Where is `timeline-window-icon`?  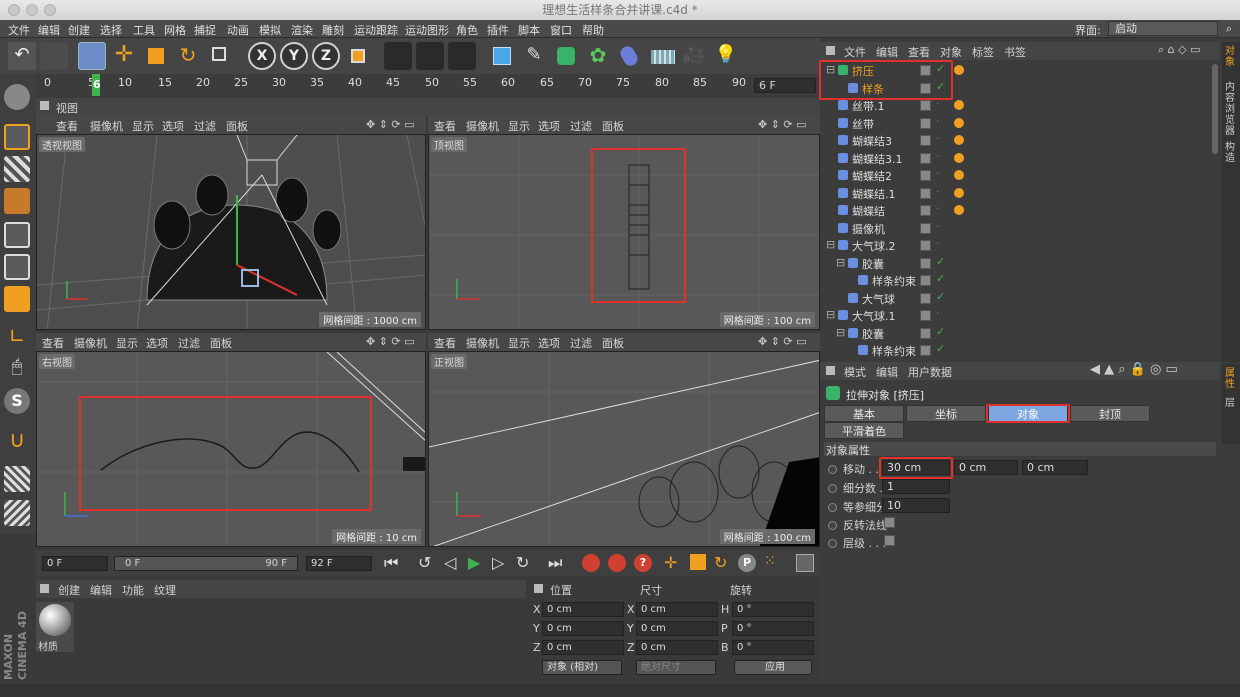 timeline-window-icon is located at coordinates (805, 563).